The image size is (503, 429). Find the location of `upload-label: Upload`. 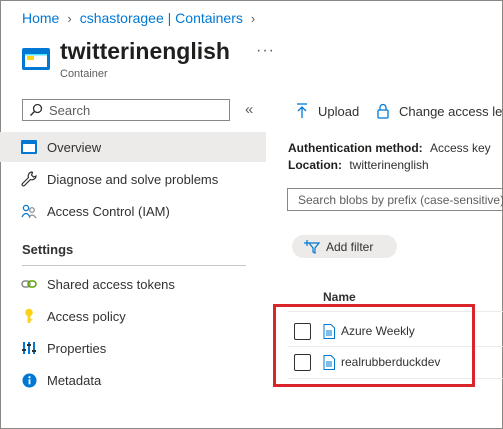

upload-label: Upload is located at coordinates (339, 111).